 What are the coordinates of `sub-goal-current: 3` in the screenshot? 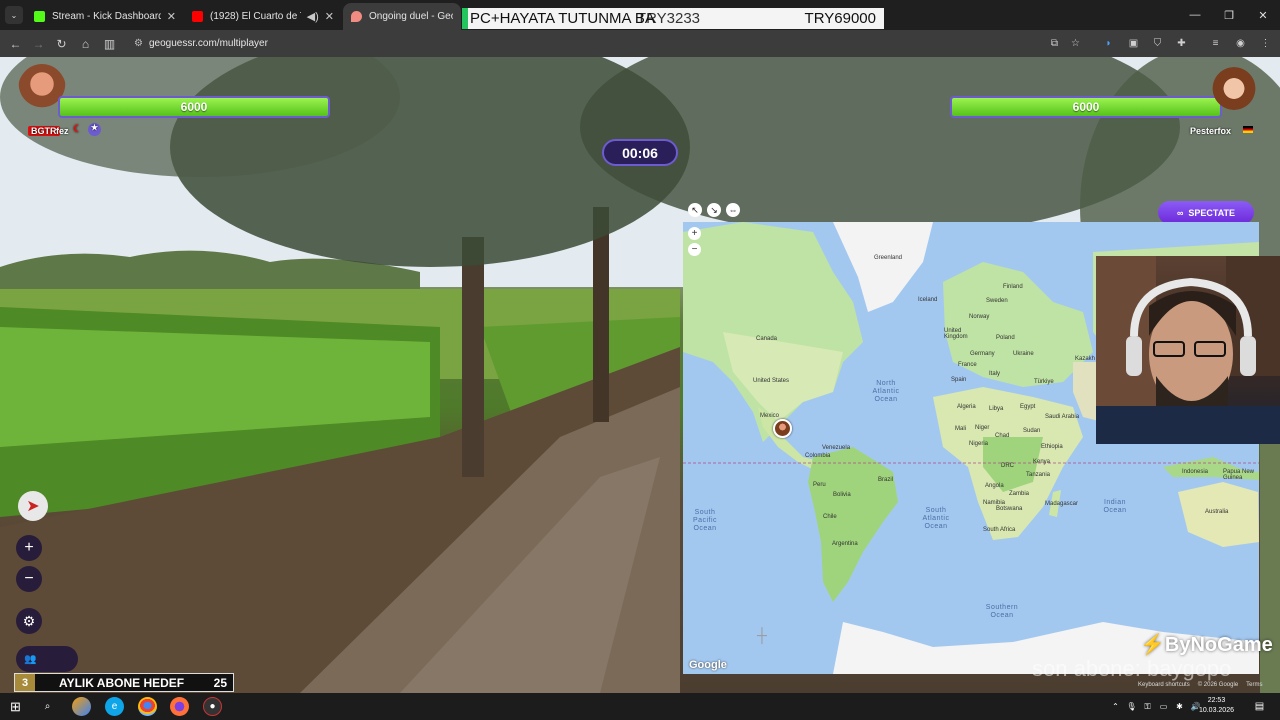 It's located at (25, 682).